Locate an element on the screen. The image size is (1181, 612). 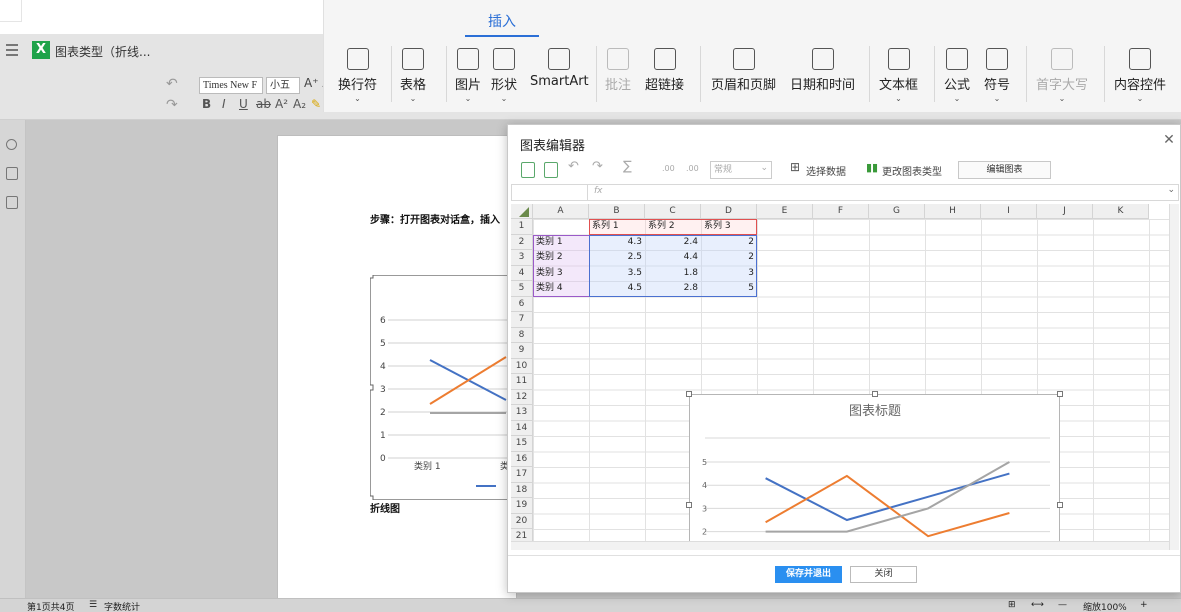
column-header: B is located at coordinates (617, 211).